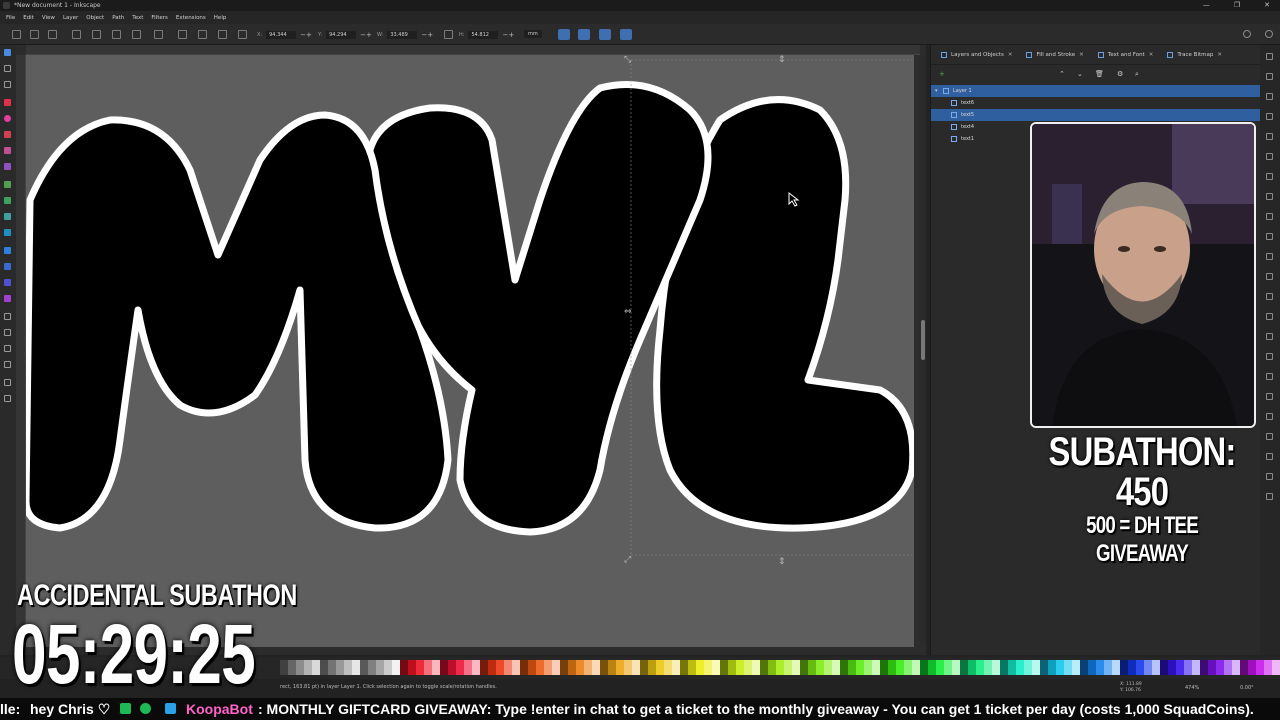 This screenshot has width=1280, height=720. I want to click on ungroup-icon, so click(1269, 376).